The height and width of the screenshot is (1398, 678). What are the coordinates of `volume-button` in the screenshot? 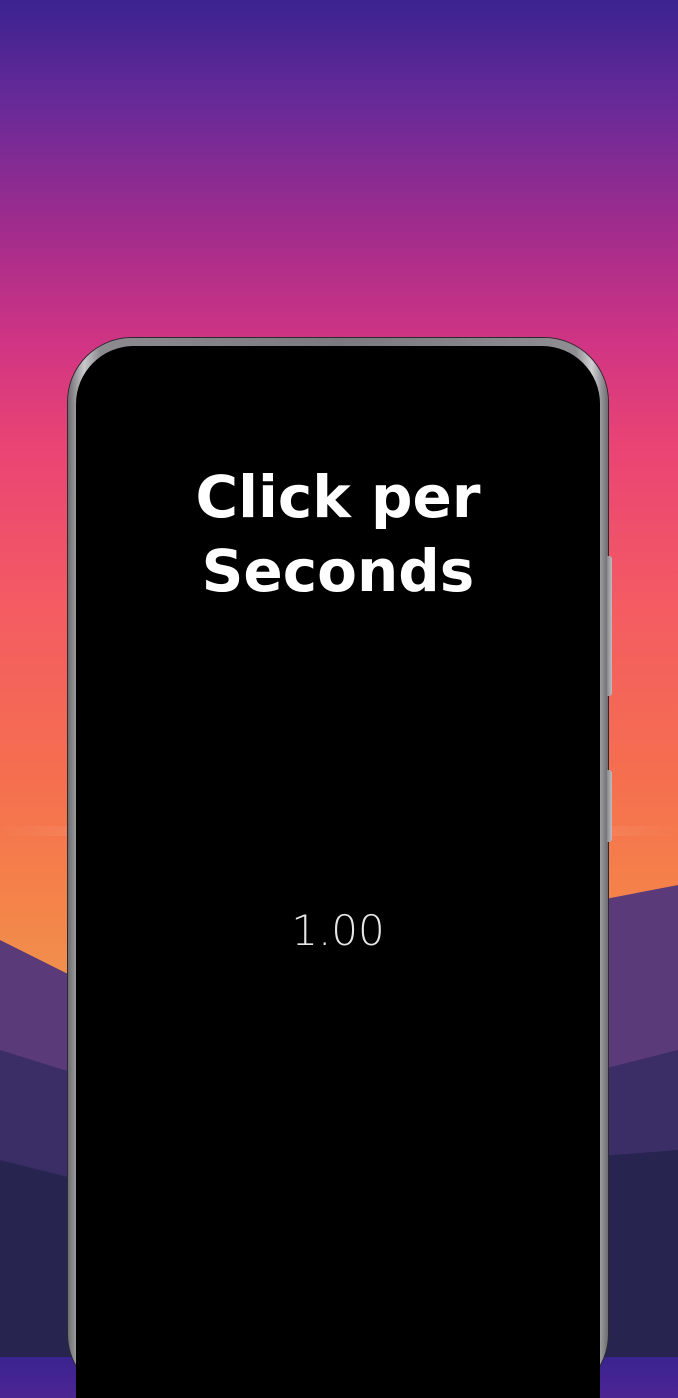 It's located at (609, 626).